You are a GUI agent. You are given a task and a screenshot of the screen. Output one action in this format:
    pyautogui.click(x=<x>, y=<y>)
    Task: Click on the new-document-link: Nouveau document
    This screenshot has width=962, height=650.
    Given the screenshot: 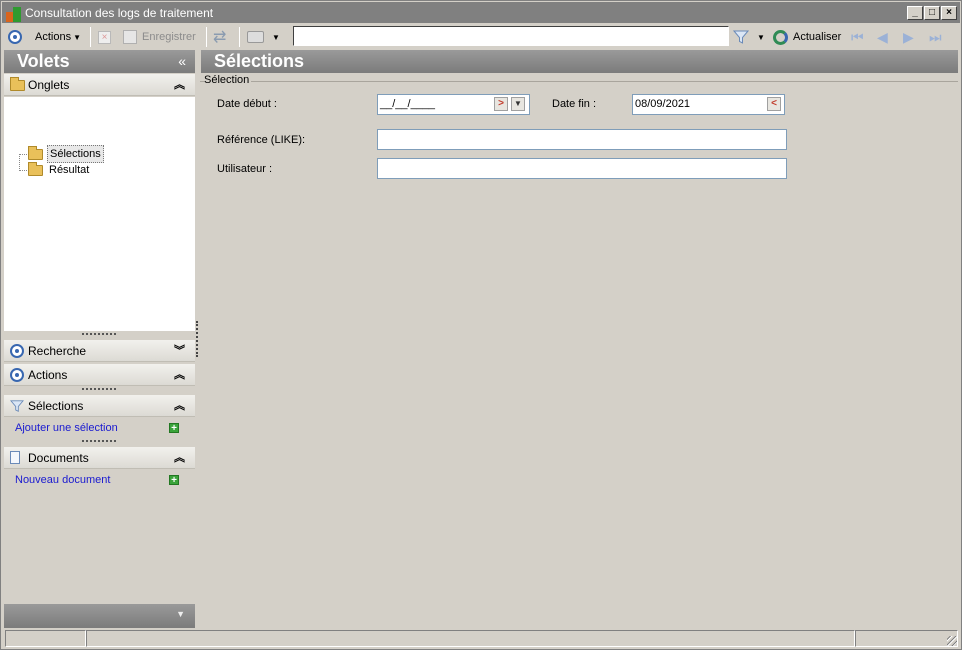 What is the action you would take?
    pyautogui.click(x=62, y=480)
    